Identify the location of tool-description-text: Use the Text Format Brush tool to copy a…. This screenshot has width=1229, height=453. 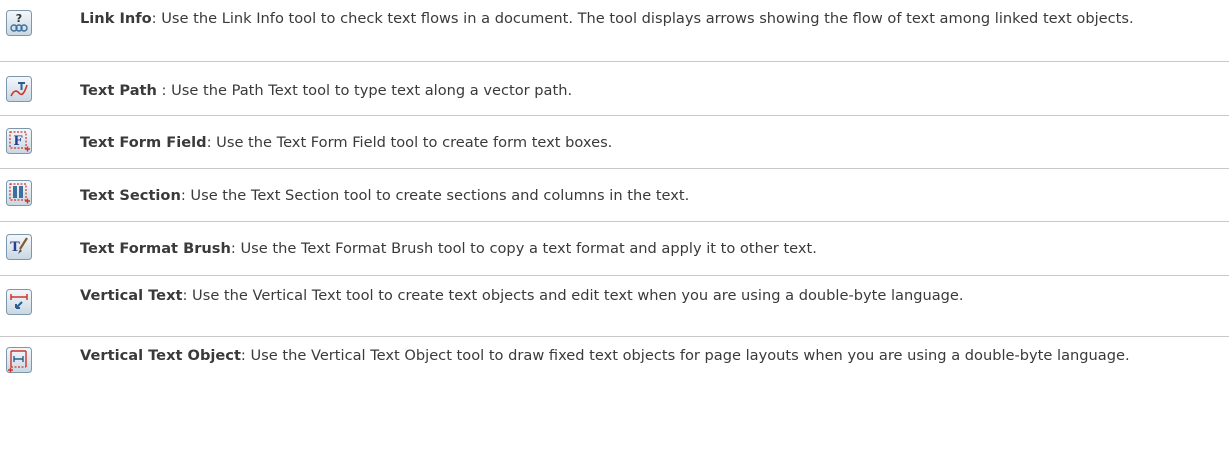
(526, 248).